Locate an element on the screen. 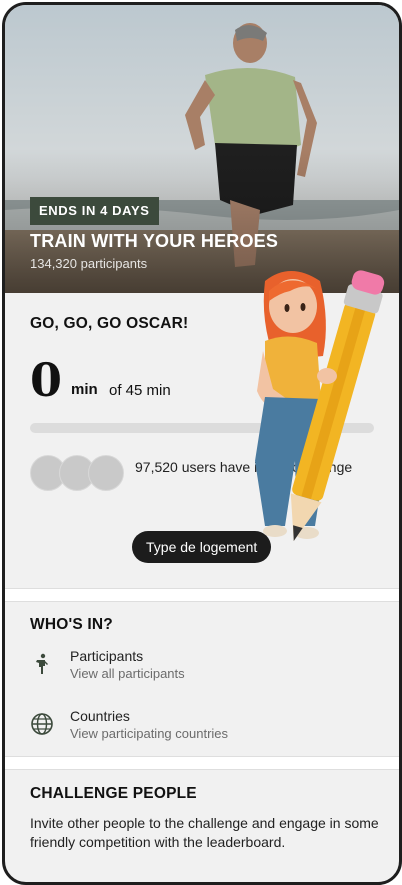 The height and width of the screenshot is (885, 402). globe-icon is located at coordinates (42, 724).